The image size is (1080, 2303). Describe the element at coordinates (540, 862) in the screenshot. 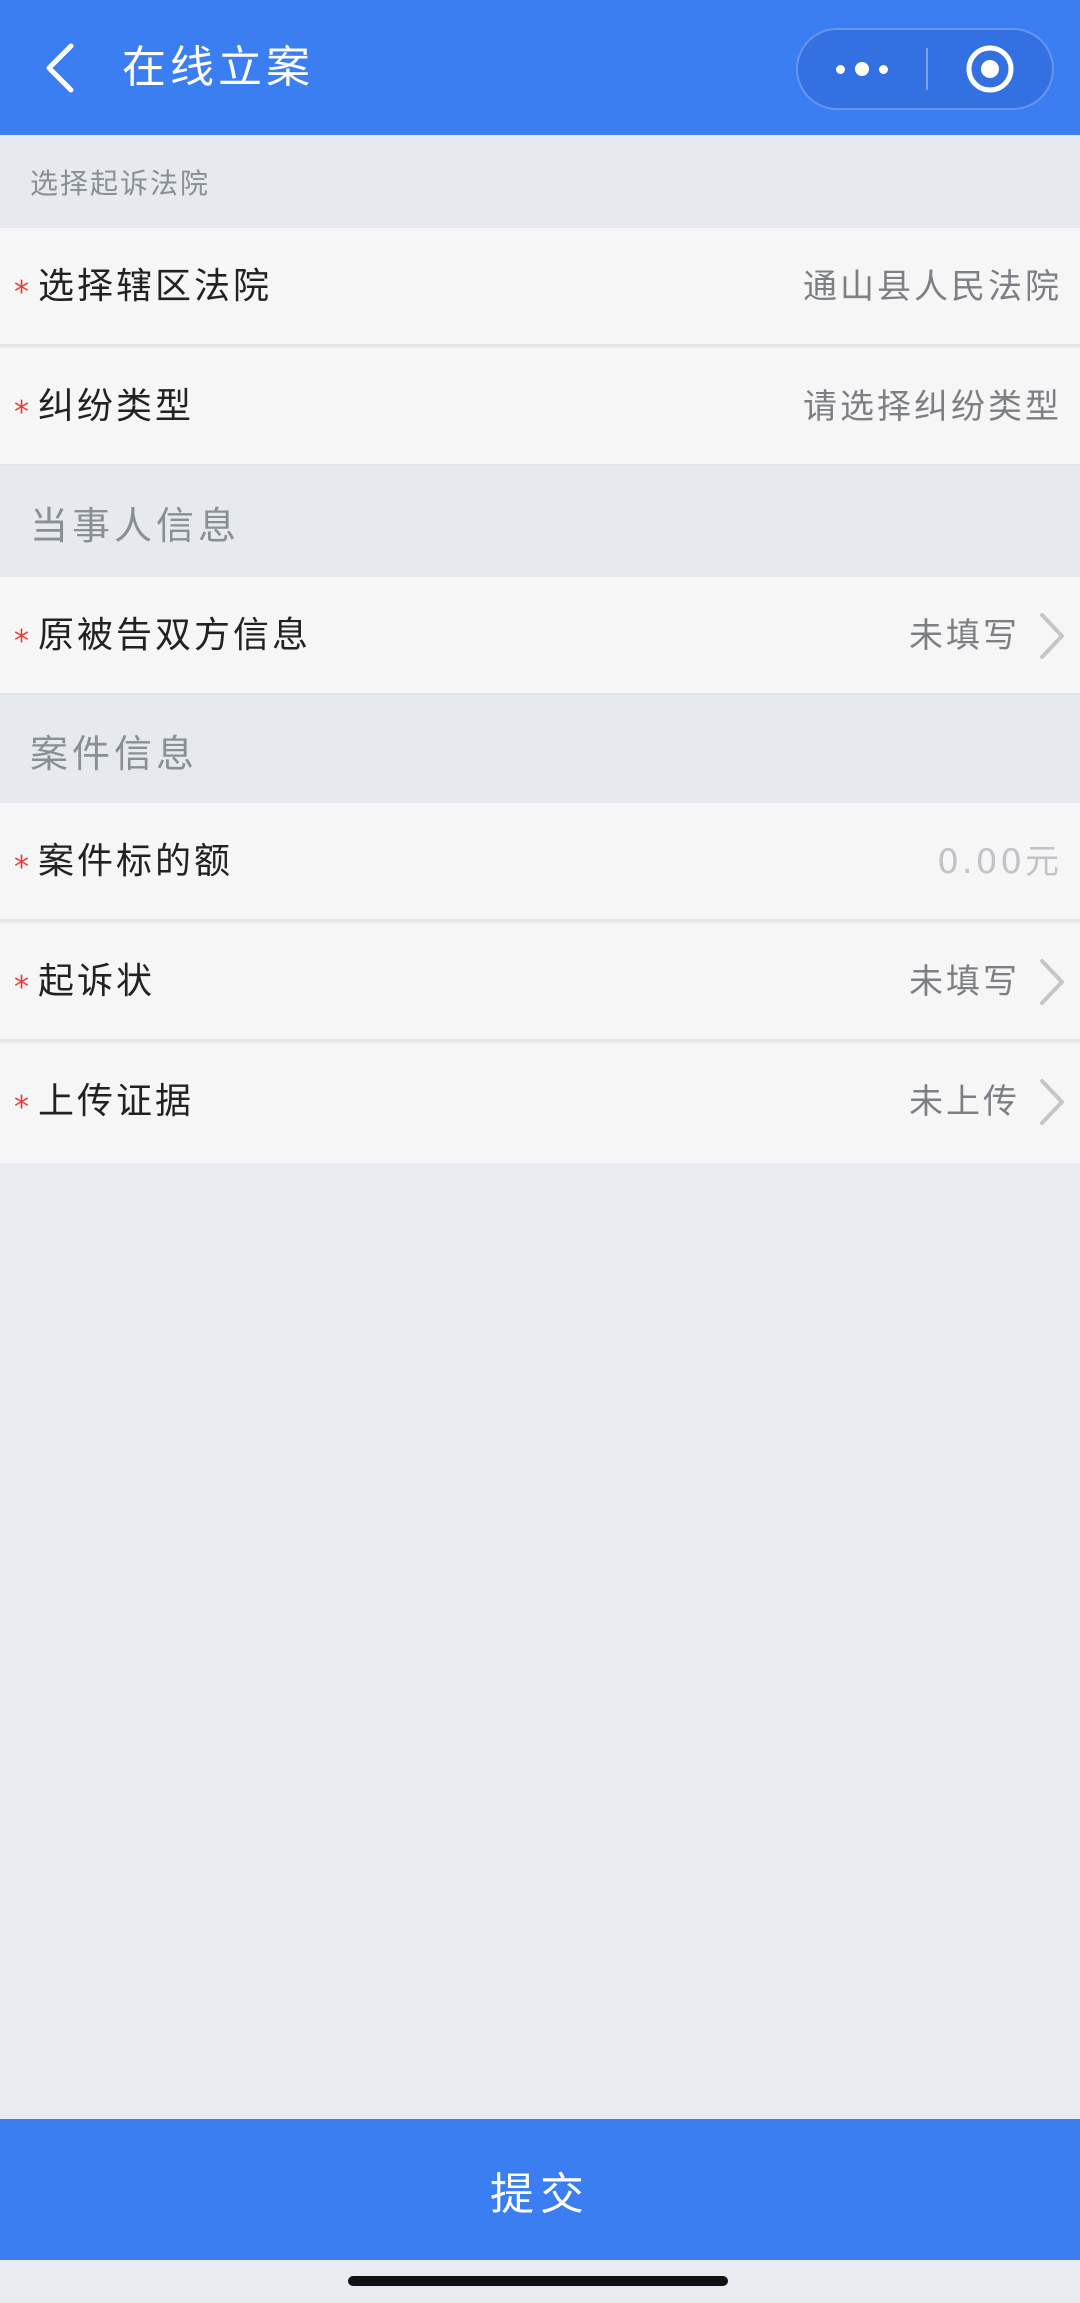

I see `row-case-amount: * 案件标的额 0.00元` at that location.